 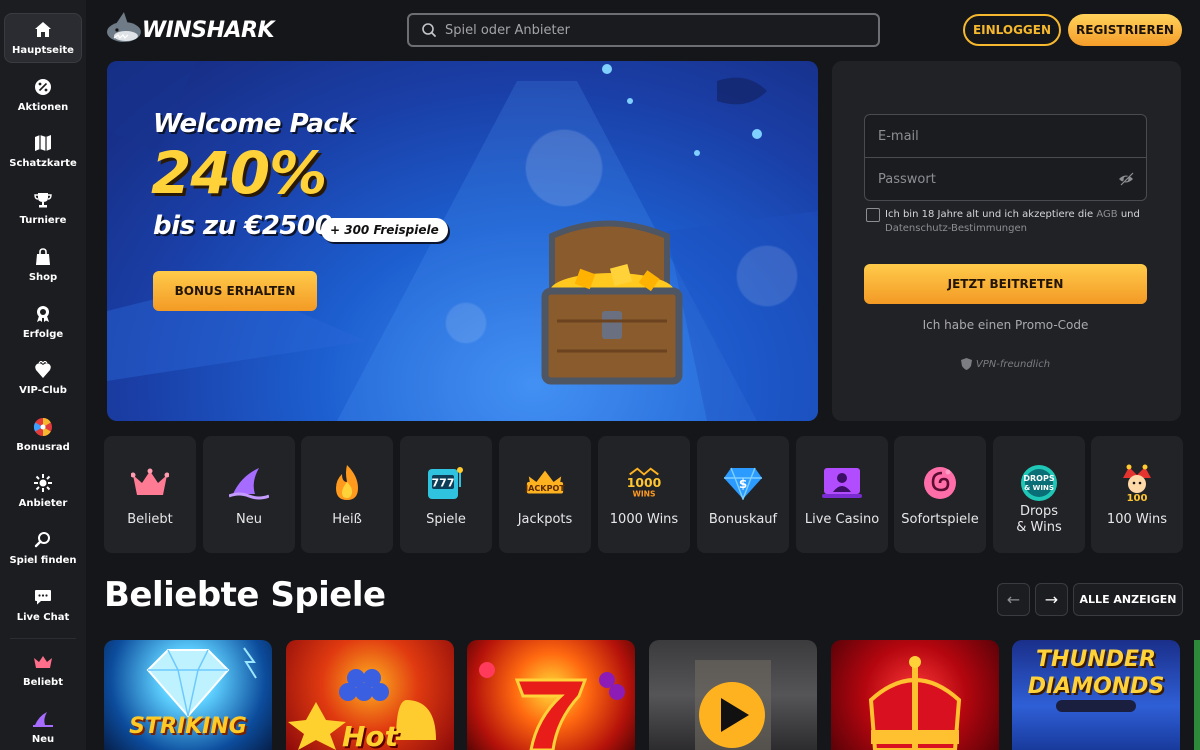 What do you see at coordinates (1038, 478) in the screenshot?
I see `svg-text: DROPS` at bounding box center [1038, 478].